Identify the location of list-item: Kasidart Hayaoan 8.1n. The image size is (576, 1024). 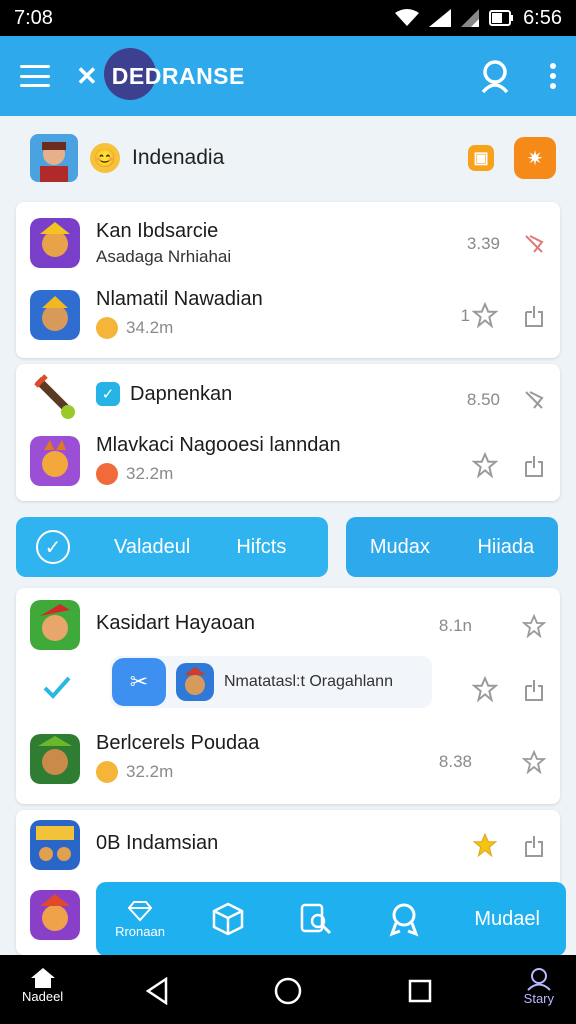
(288, 626).